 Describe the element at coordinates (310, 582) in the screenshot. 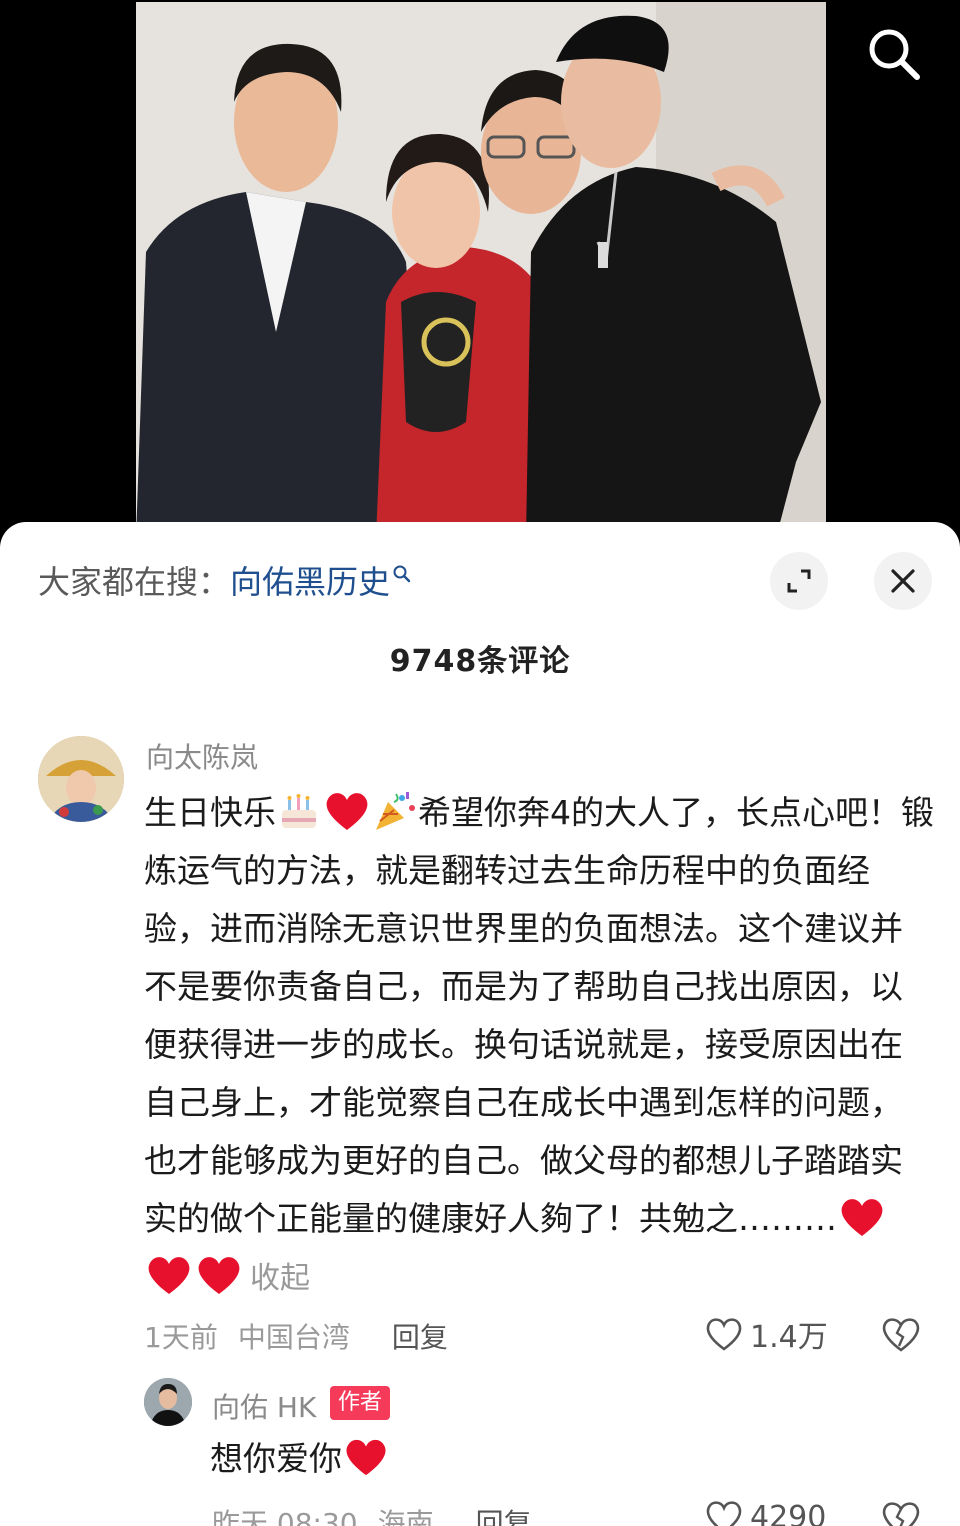

I see `hot-search-term: 向佑黑历史` at that location.